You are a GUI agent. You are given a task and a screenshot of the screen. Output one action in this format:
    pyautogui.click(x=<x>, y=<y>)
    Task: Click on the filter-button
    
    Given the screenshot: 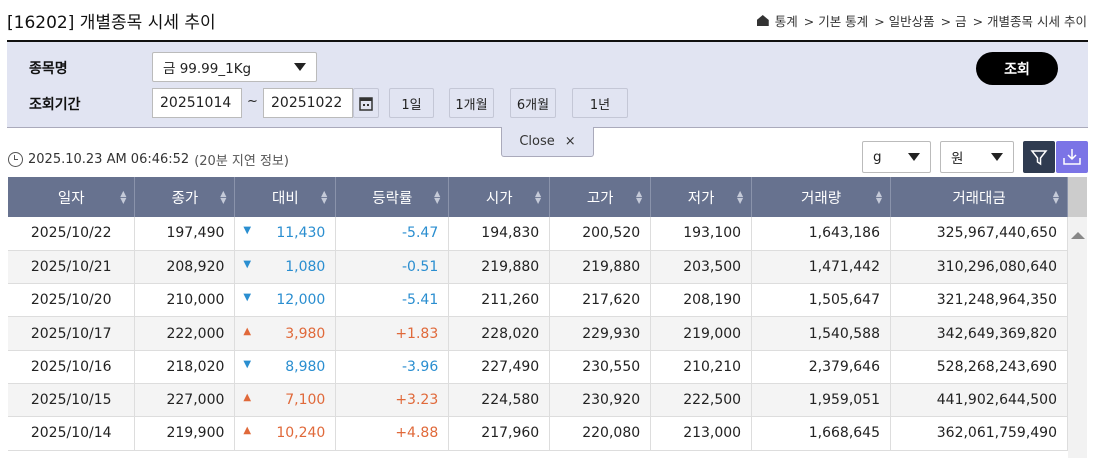 What is the action you would take?
    pyautogui.click(x=1039, y=157)
    